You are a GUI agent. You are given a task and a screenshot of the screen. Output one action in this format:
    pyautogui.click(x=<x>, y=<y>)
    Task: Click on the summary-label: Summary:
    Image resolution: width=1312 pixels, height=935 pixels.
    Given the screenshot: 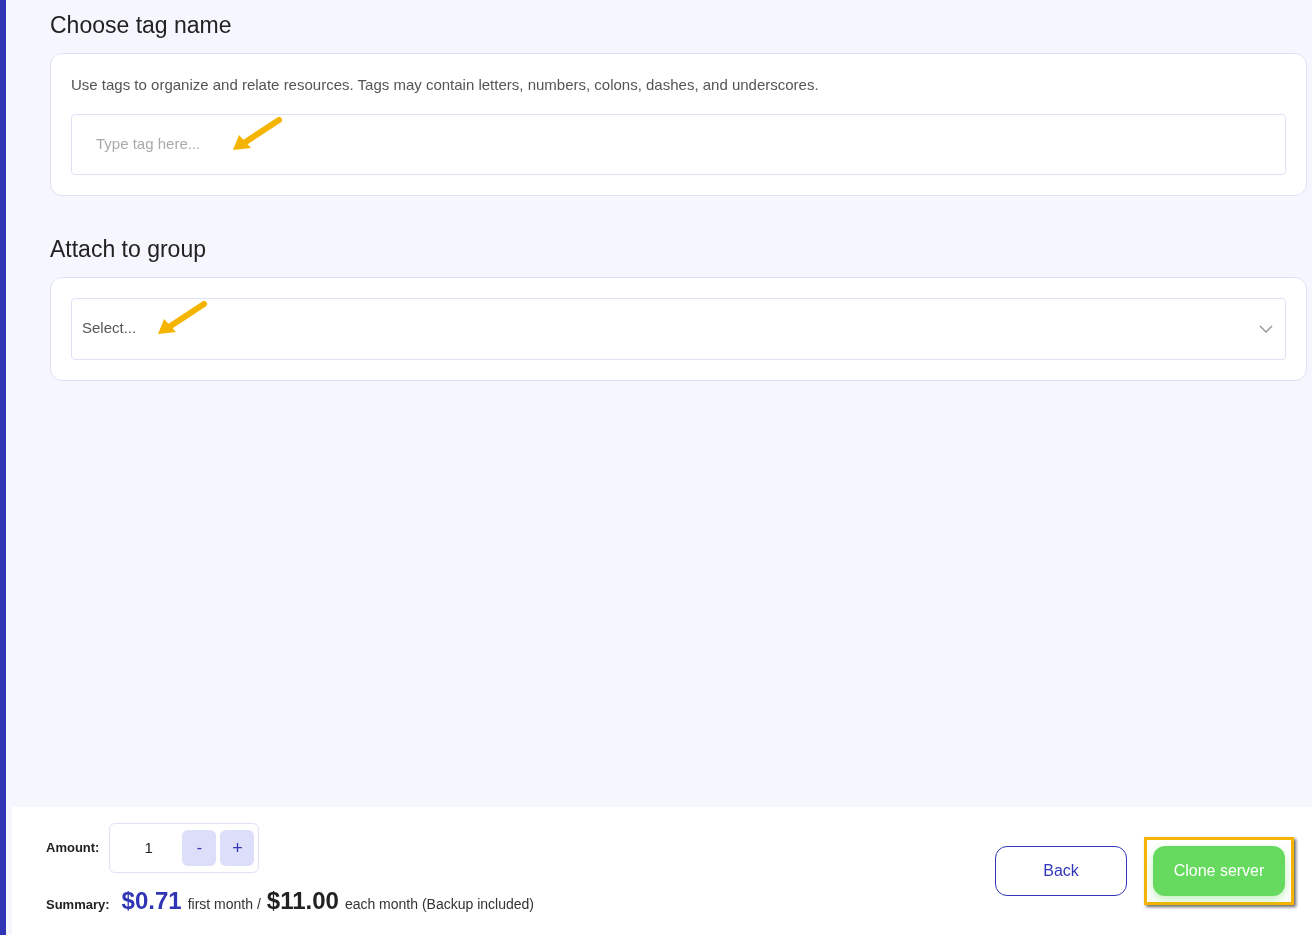 What is the action you would take?
    pyautogui.click(x=78, y=905)
    